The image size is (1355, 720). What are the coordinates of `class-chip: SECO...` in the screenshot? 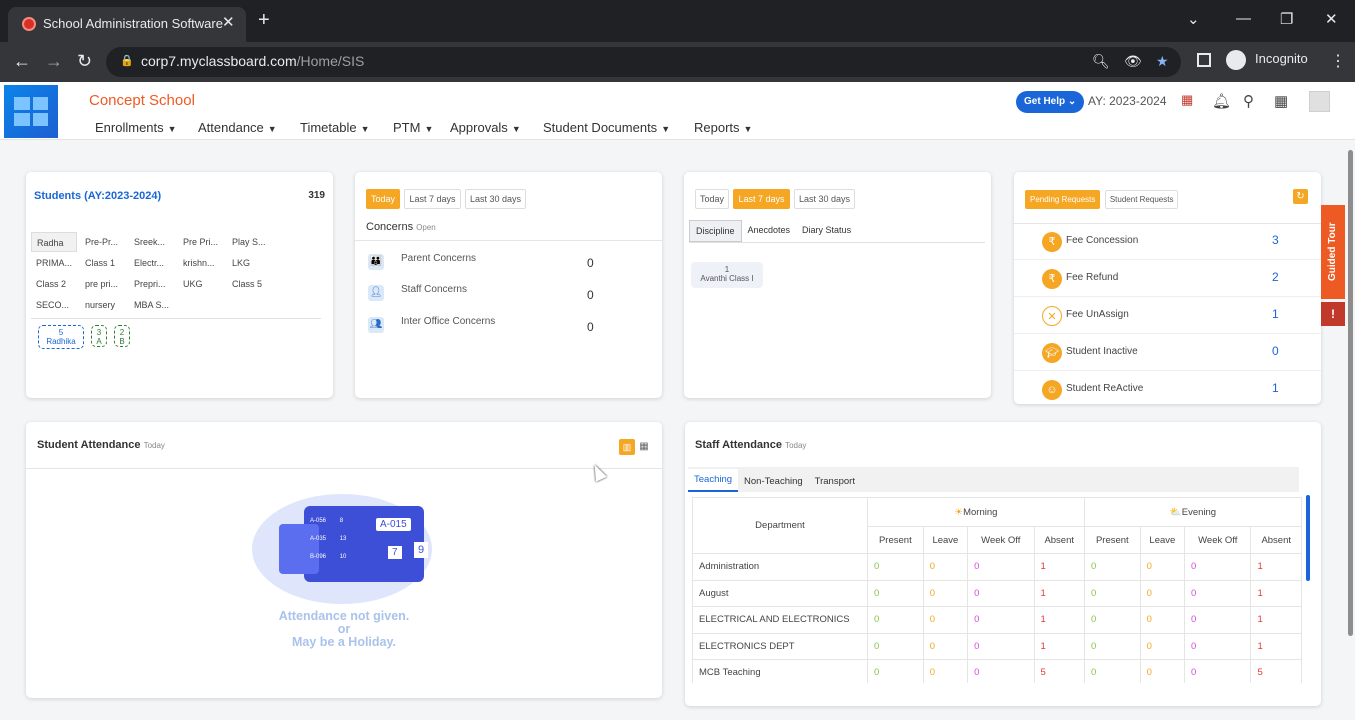 It's located at (54, 305).